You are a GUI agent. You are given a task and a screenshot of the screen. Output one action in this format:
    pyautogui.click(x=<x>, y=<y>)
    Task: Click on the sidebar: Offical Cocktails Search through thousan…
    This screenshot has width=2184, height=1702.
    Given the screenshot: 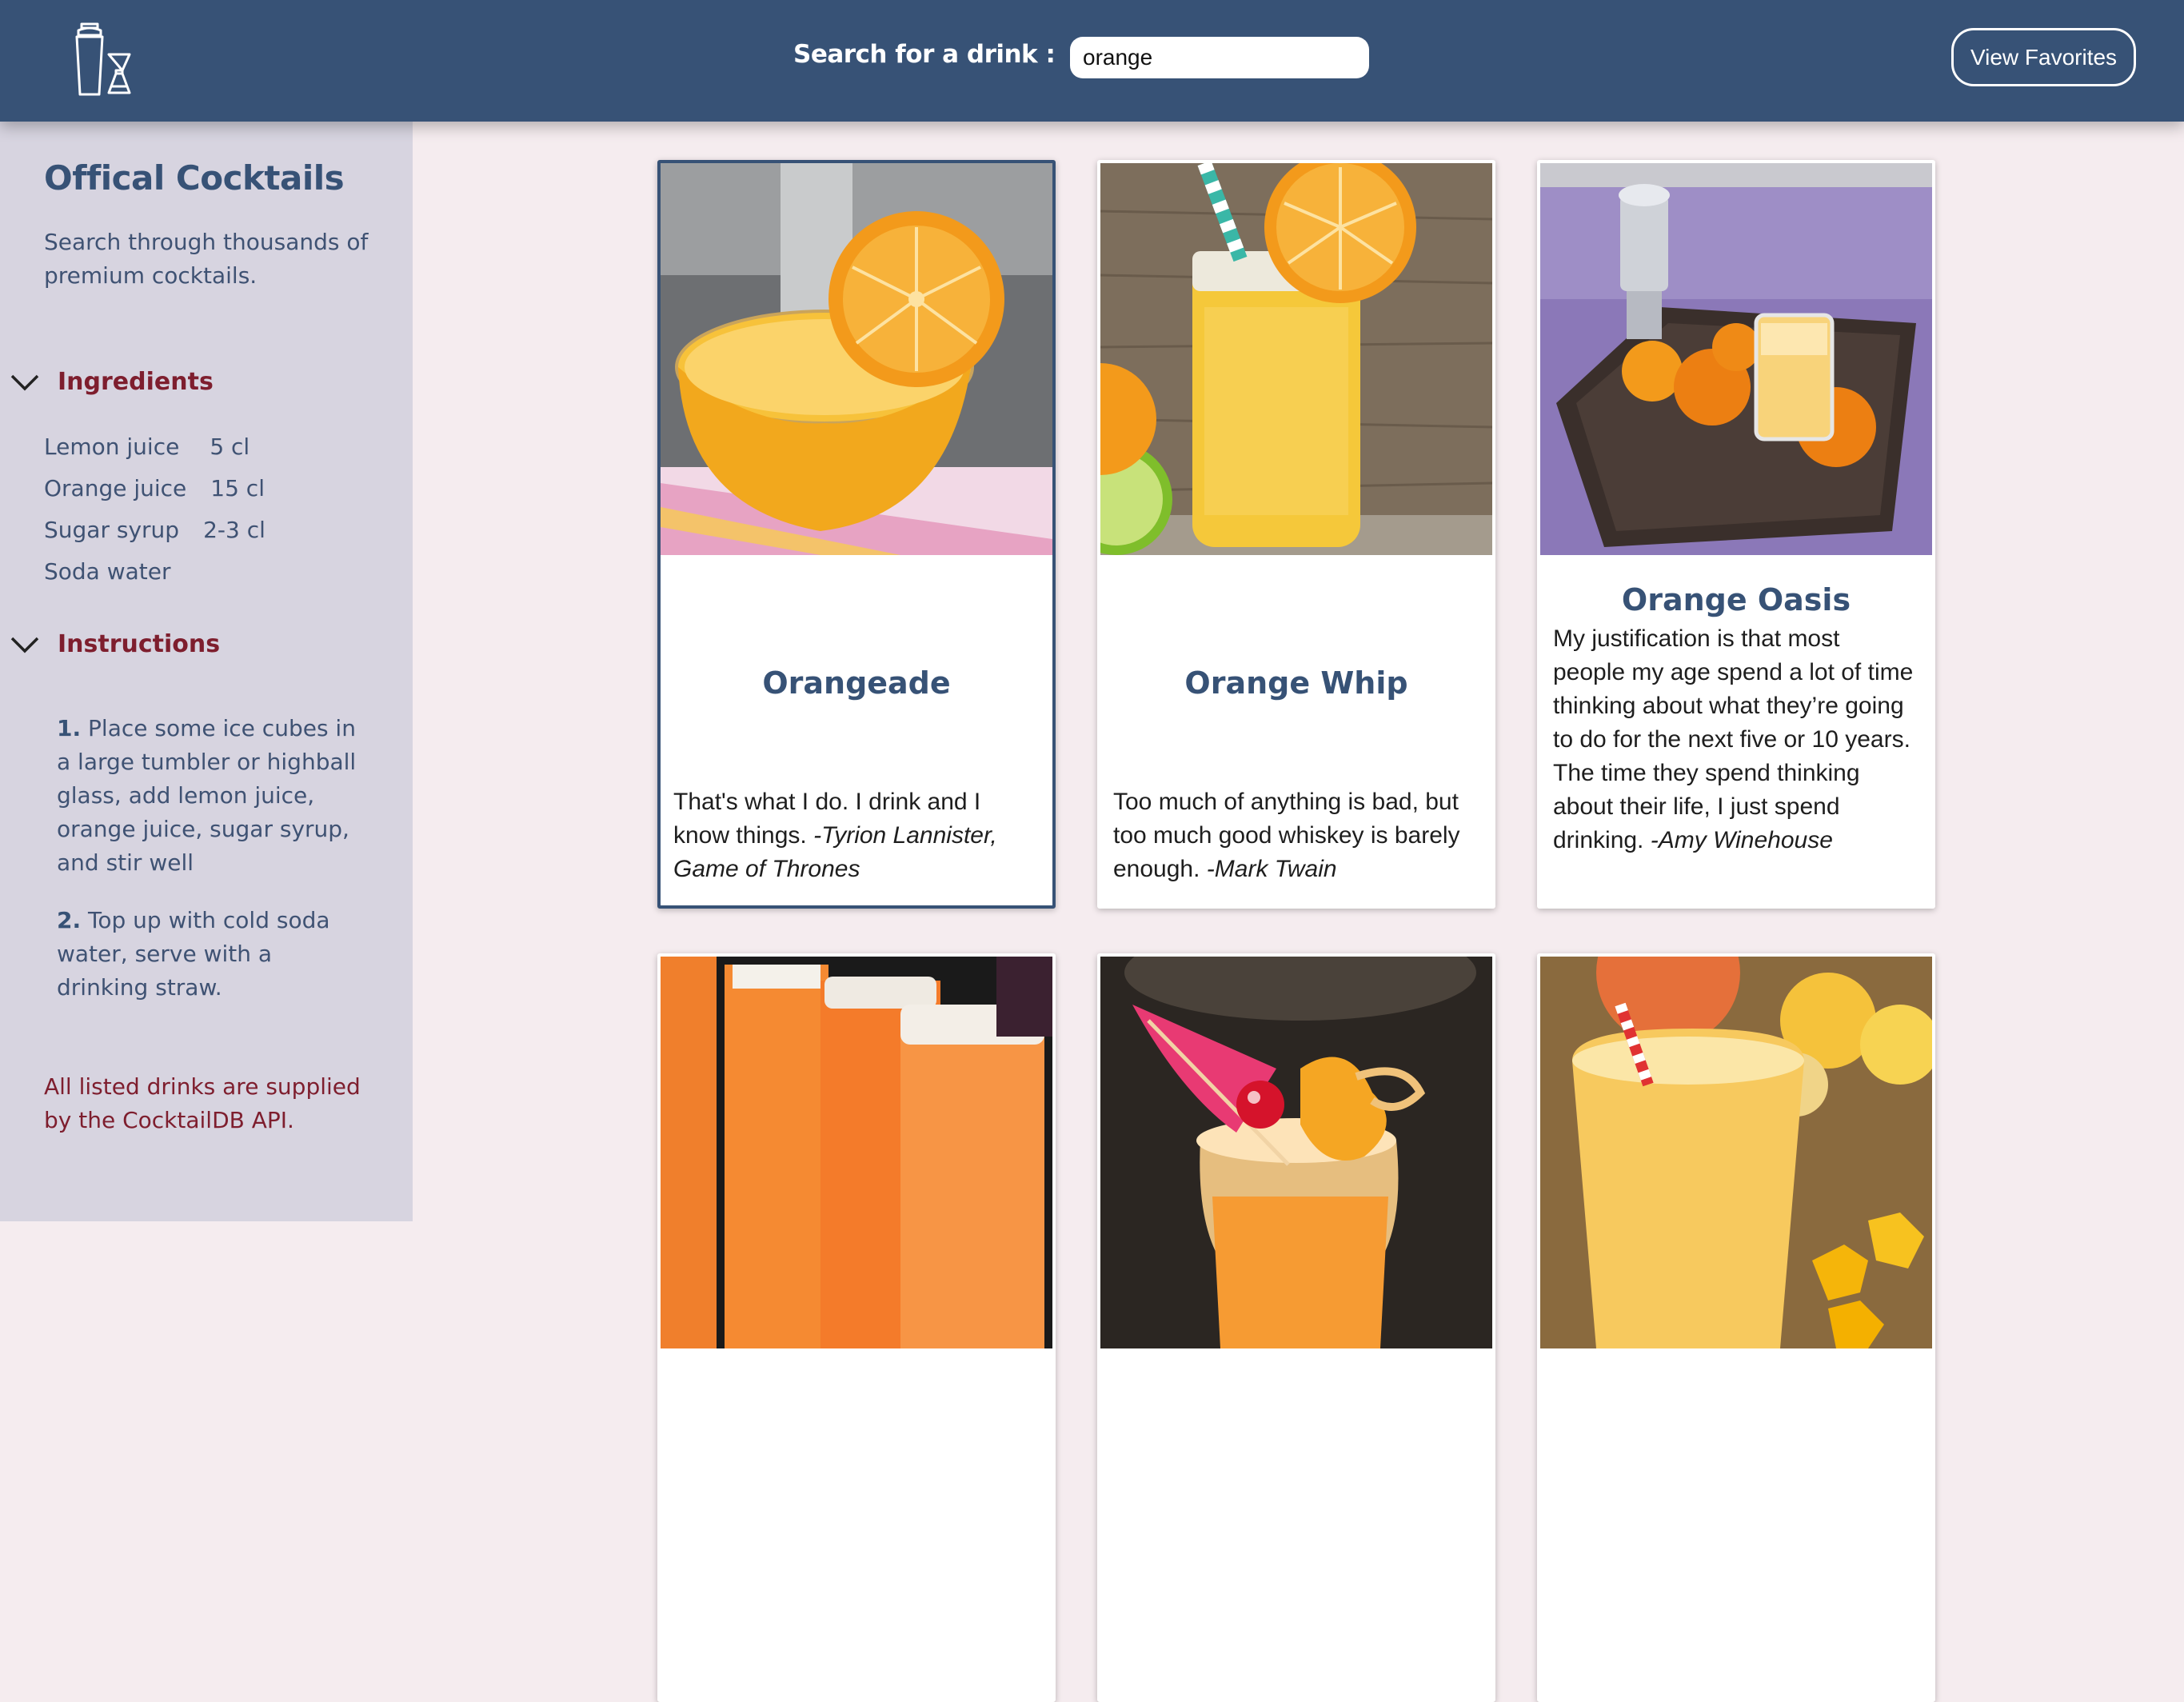 What is the action you would take?
    pyautogui.click(x=206, y=671)
    